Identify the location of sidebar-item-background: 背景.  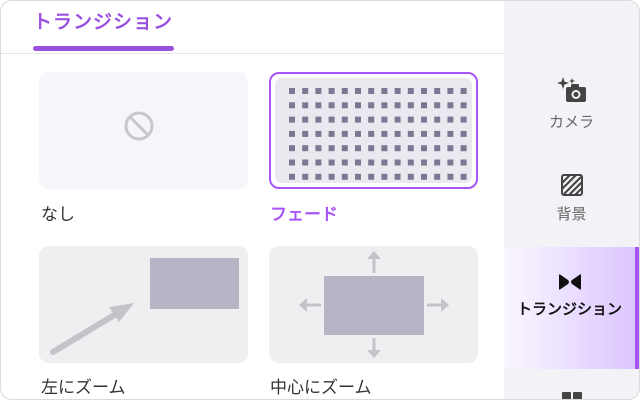
(571, 205).